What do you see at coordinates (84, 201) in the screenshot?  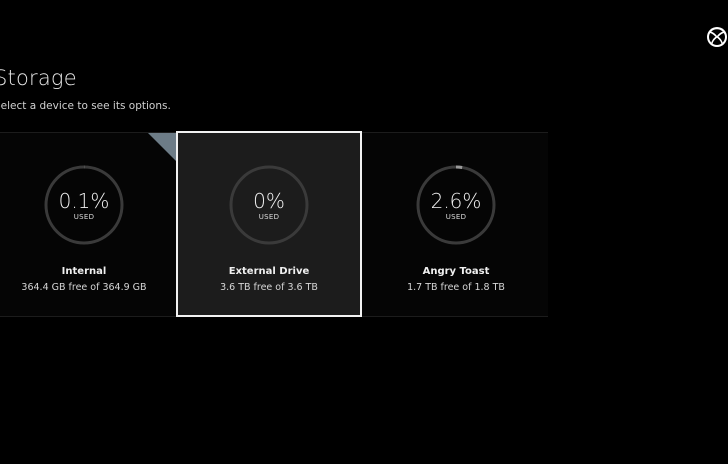 I see `usage-percent: 0.1%` at bounding box center [84, 201].